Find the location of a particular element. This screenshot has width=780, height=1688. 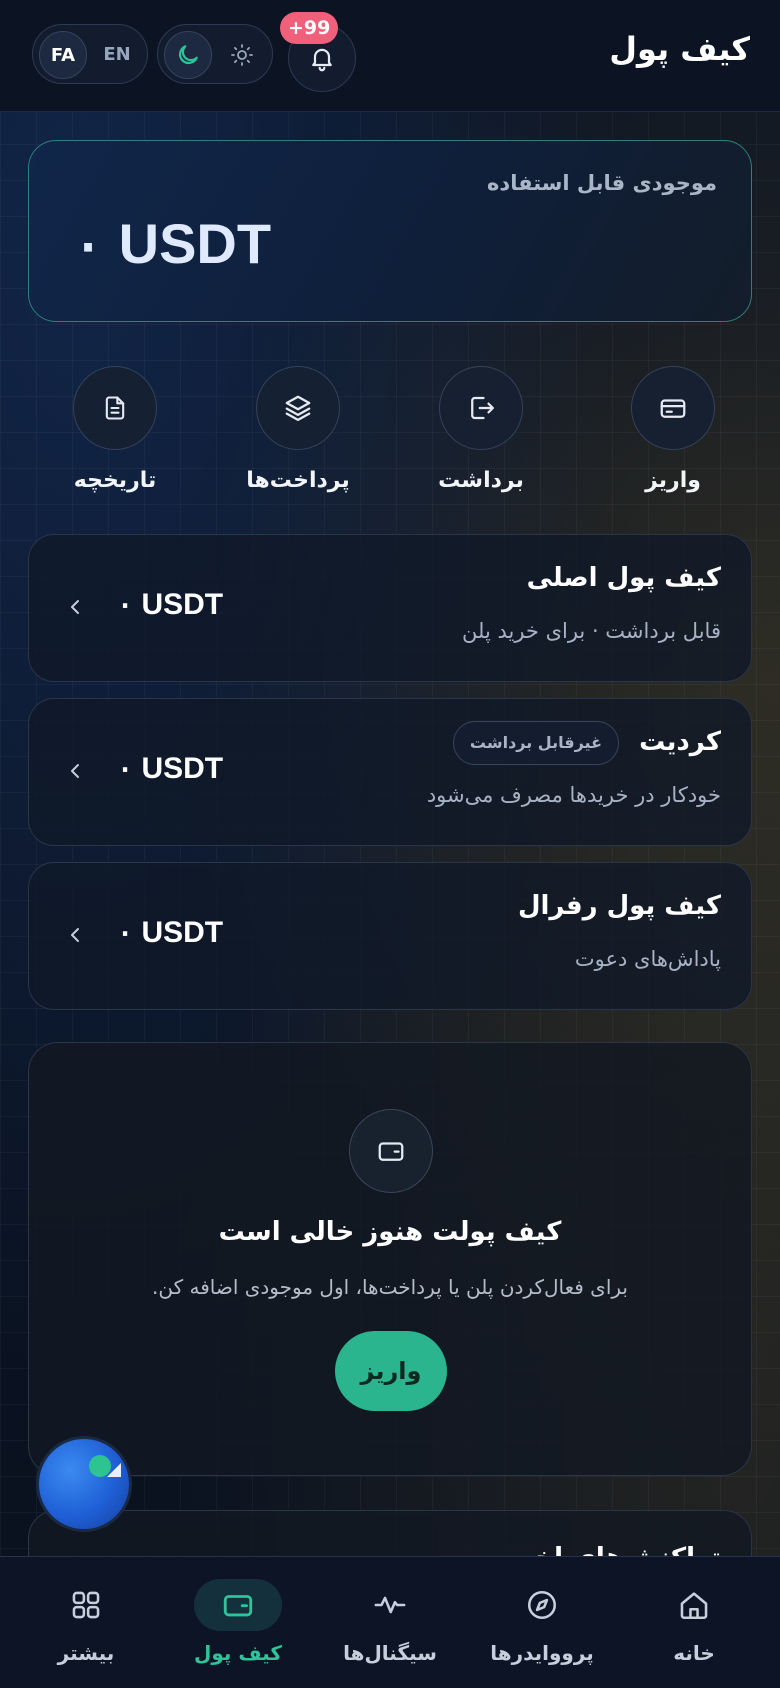

nav-item-wallet: کیف پول is located at coordinates (238, 1622).